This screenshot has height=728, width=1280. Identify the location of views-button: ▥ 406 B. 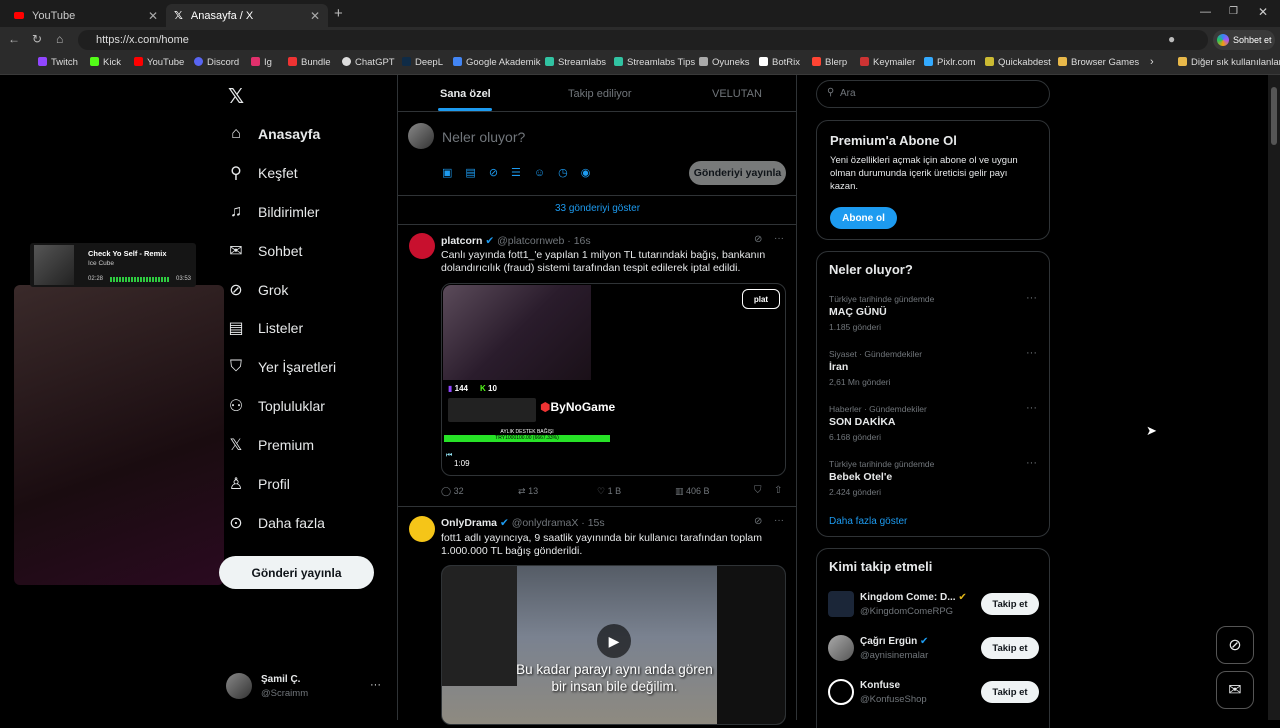
(692, 491).